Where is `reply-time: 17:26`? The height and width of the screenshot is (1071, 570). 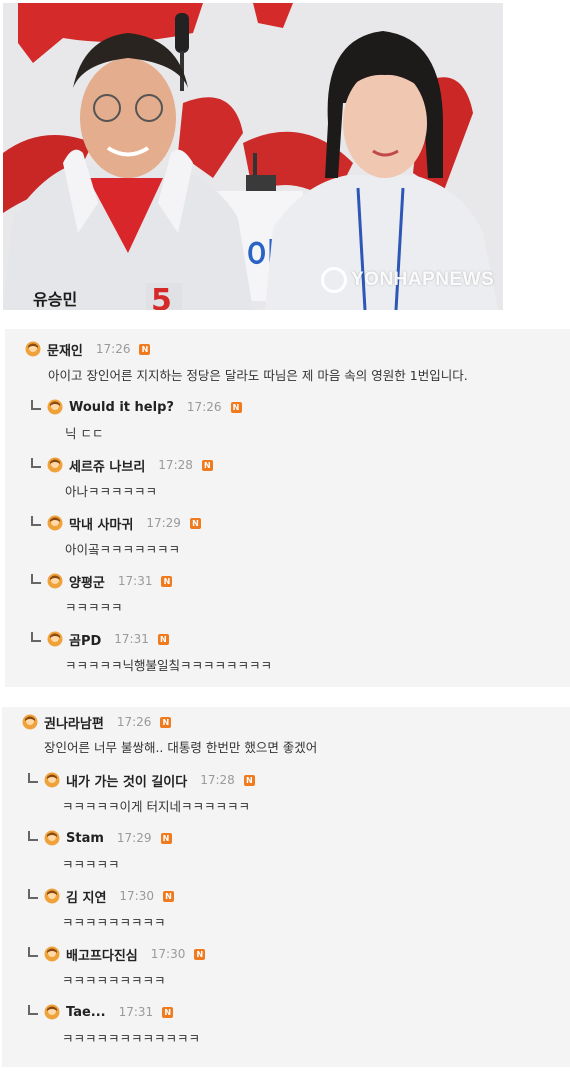 reply-time: 17:26 is located at coordinates (204, 407).